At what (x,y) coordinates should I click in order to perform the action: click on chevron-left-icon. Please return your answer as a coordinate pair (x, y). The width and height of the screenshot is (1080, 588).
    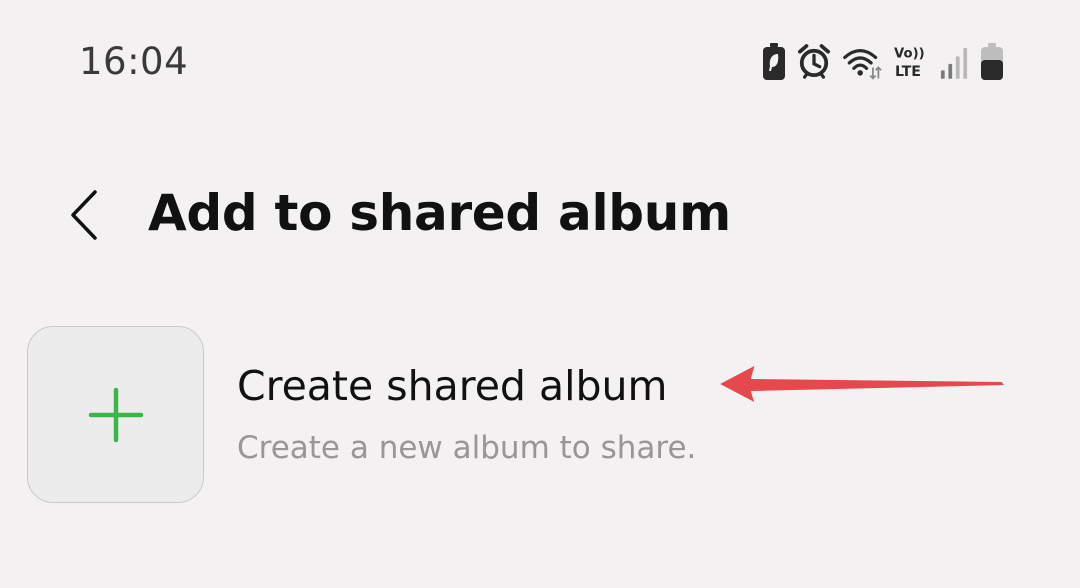
    Looking at the image, I should click on (84, 215).